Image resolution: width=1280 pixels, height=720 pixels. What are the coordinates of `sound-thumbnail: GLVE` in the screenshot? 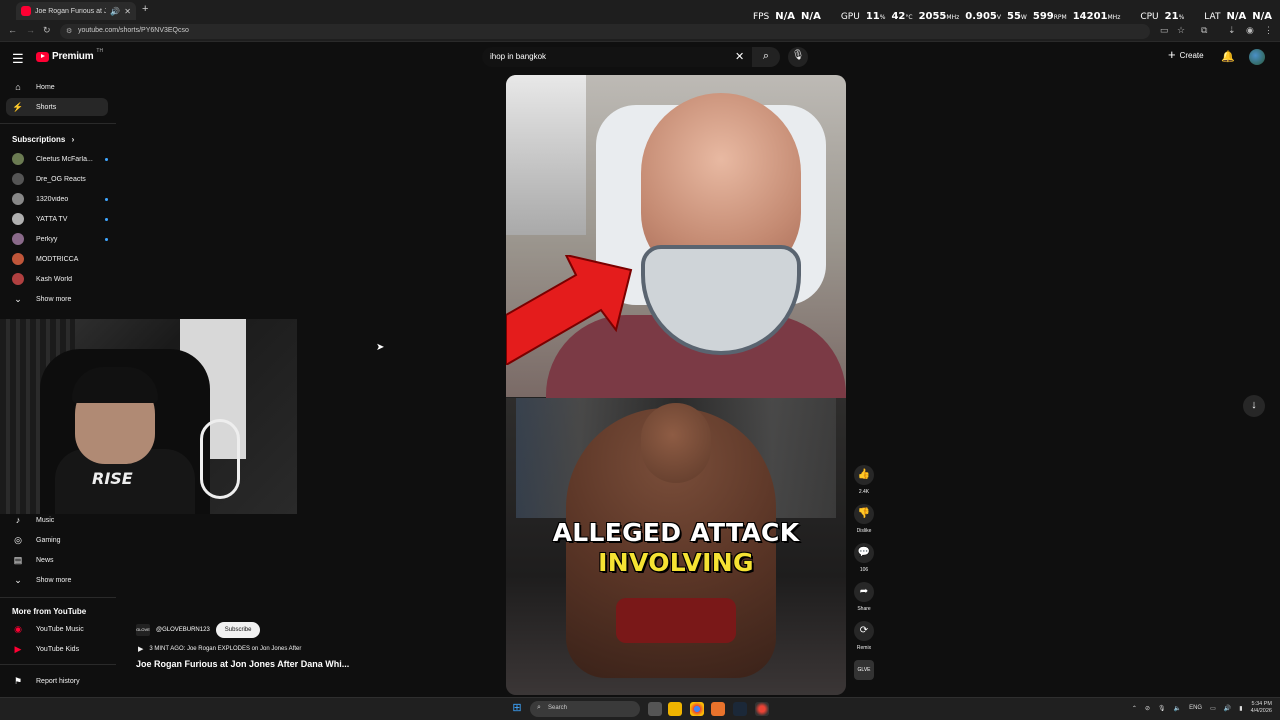 It's located at (864, 670).